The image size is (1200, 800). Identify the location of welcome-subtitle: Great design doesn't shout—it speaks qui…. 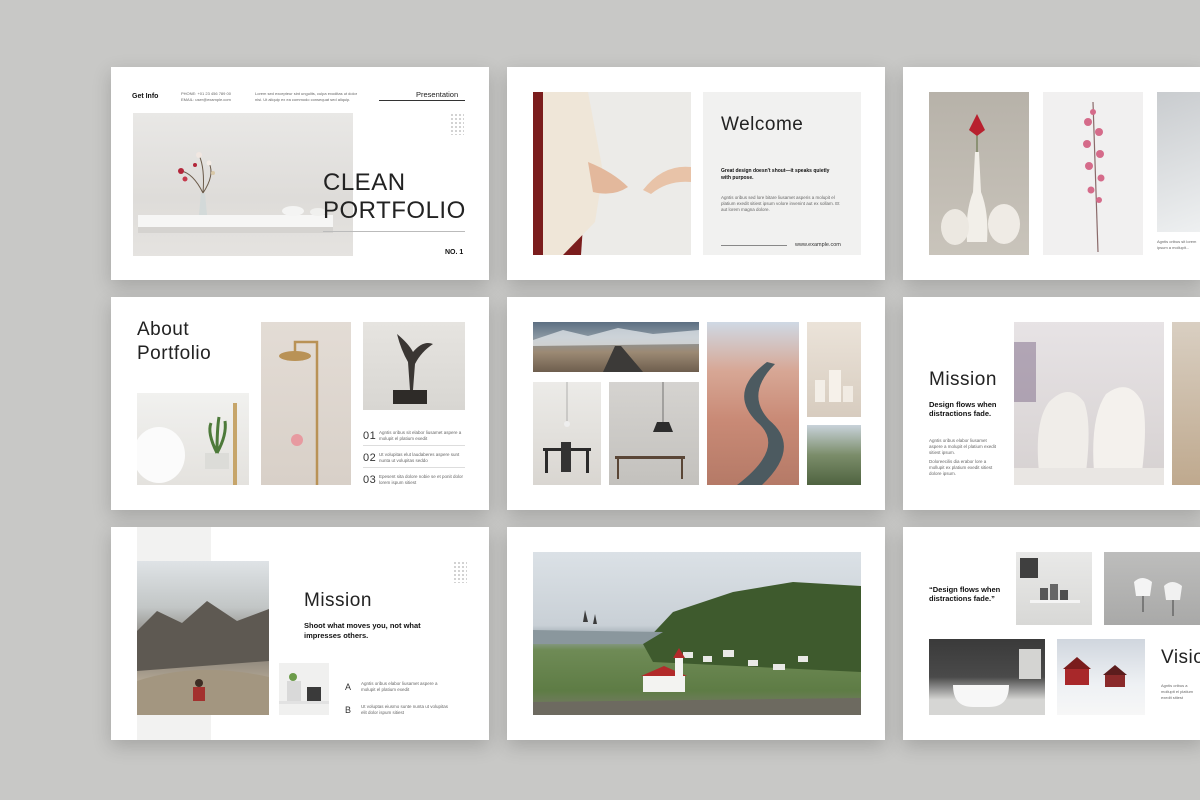
(775, 174).